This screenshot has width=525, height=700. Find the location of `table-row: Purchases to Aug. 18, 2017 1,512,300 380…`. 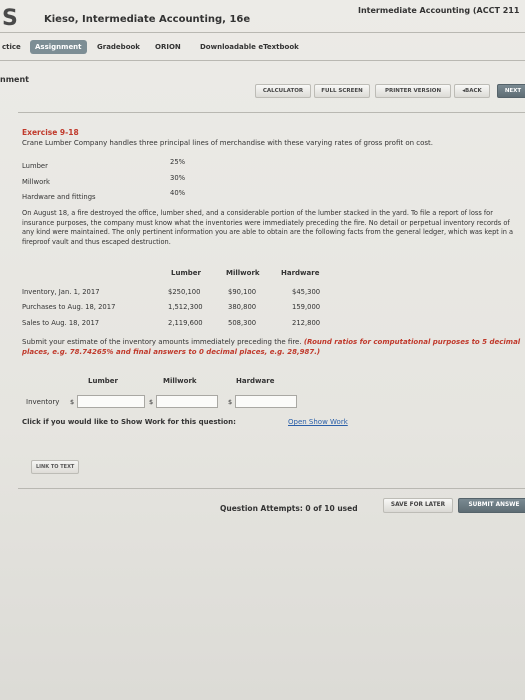

table-row: Purchases to Aug. 18, 2017 1,512,300 380… is located at coordinates (222, 309).